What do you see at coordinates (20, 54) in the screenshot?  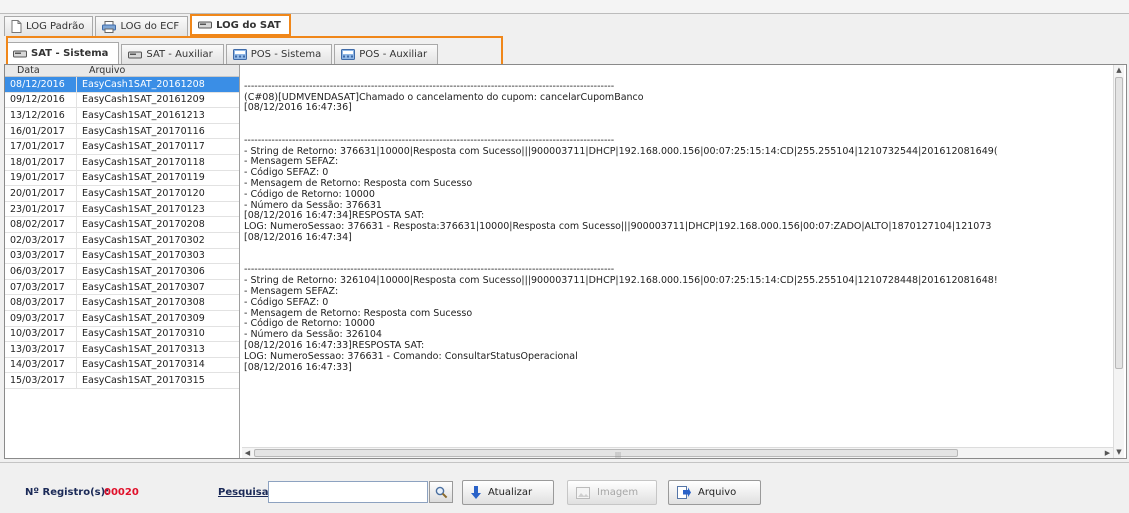 I see `sat-device-icon` at bounding box center [20, 54].